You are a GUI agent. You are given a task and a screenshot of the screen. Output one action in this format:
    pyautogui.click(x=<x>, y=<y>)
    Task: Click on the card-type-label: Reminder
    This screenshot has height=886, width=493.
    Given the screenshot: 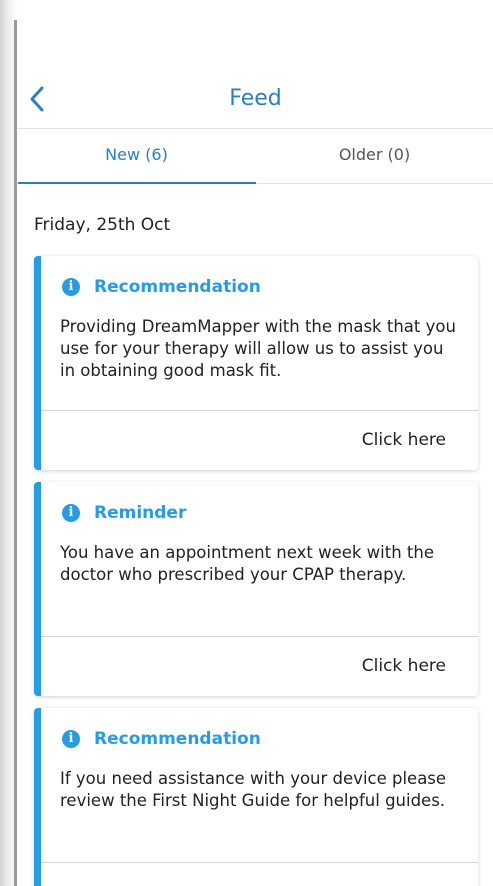 What is the action you would take?
    pyautogui.click(x=140, y=512)
    